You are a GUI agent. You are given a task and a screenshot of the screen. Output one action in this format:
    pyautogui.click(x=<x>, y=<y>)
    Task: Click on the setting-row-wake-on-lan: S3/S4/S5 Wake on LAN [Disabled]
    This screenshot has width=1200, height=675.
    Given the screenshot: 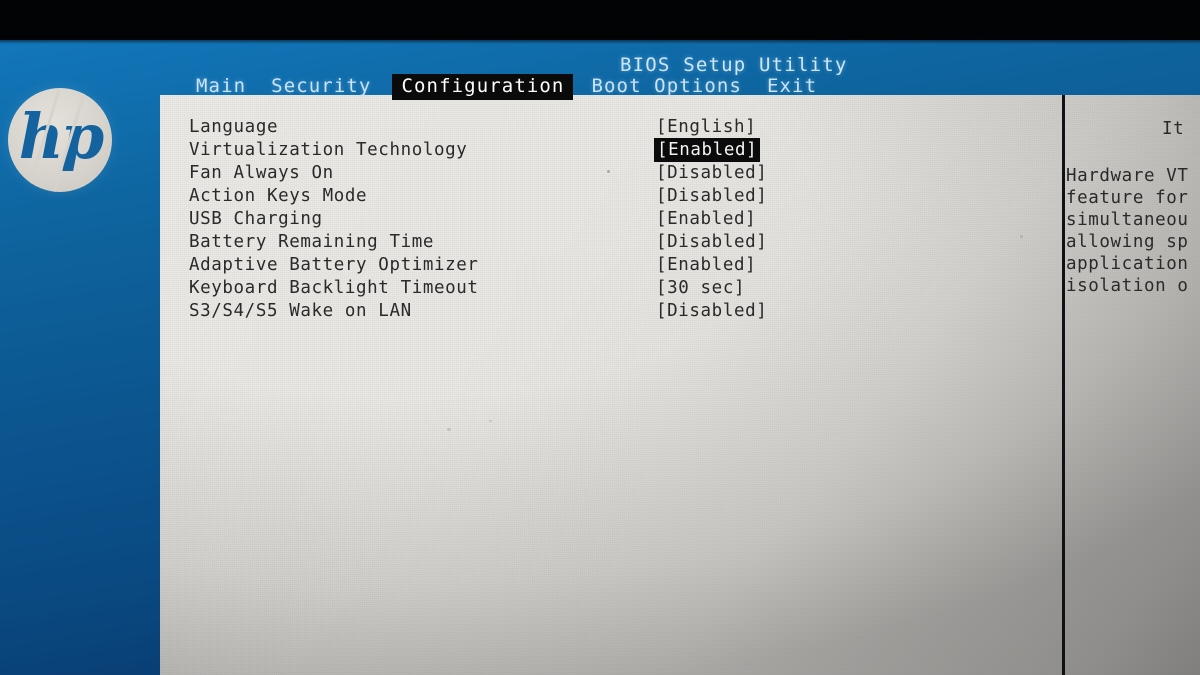 What is the action you would take?
    pyautogui.click(x=479, y=310)
    